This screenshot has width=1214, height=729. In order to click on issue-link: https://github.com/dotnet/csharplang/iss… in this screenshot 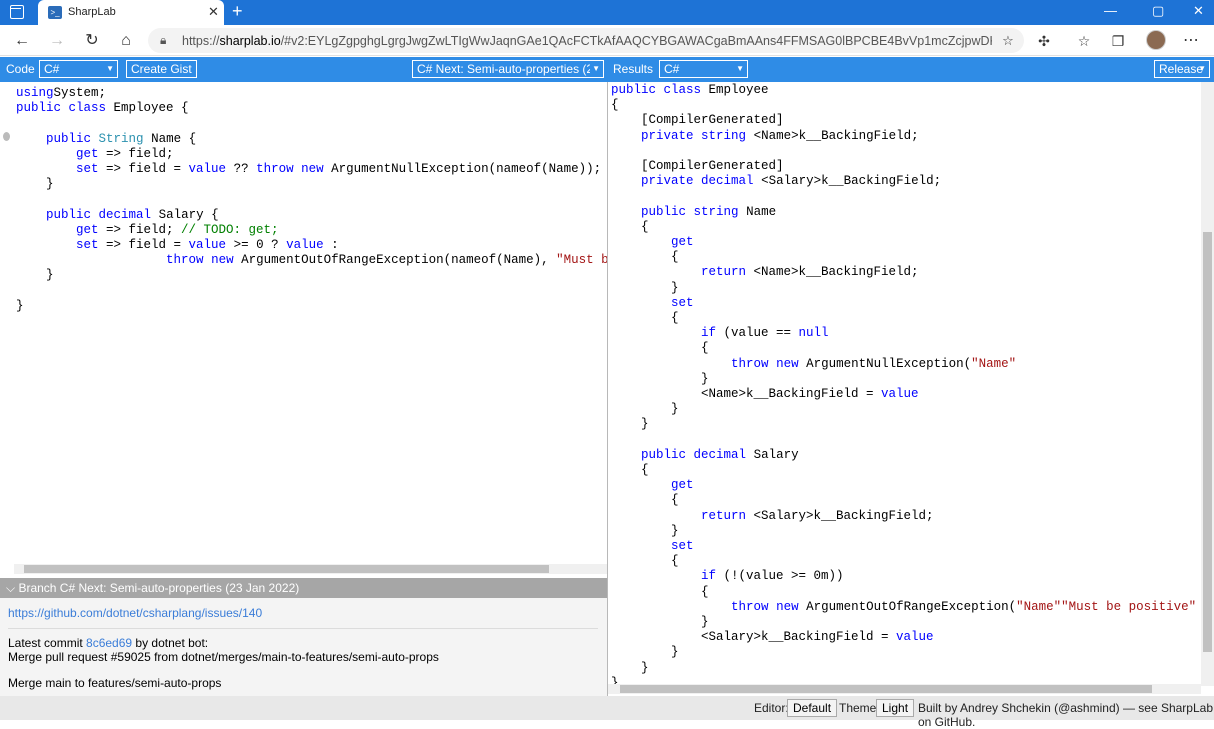, I will do `click(135, 613)`.